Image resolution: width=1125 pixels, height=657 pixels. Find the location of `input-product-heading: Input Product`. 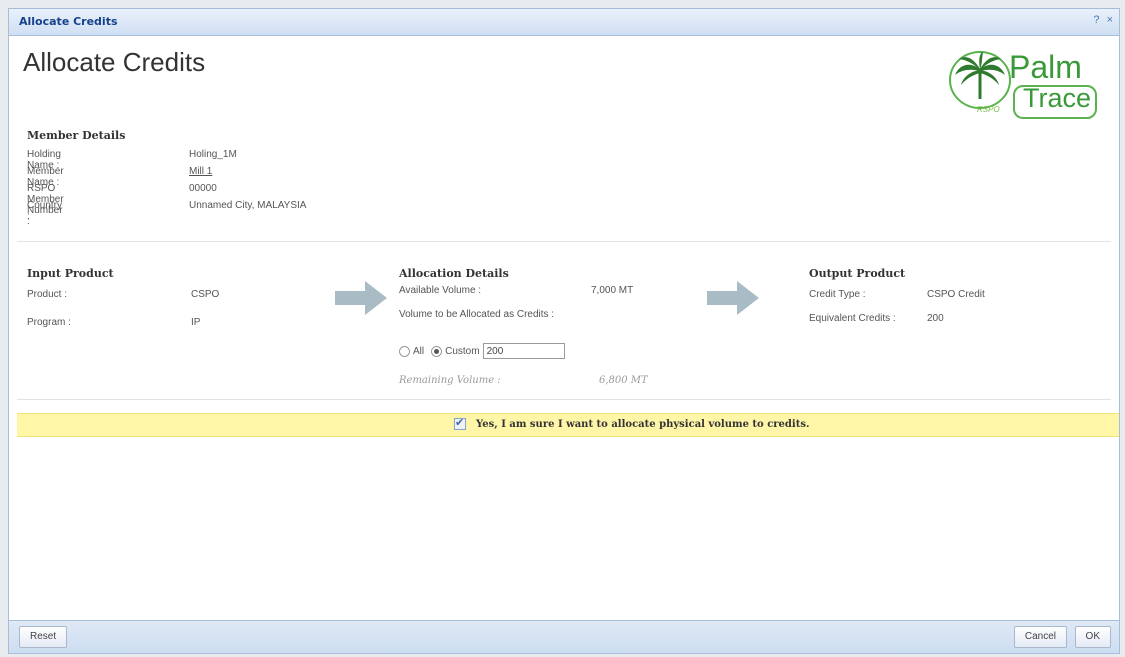

input-product-heading: Input Product is located at coordinates (70, 273).